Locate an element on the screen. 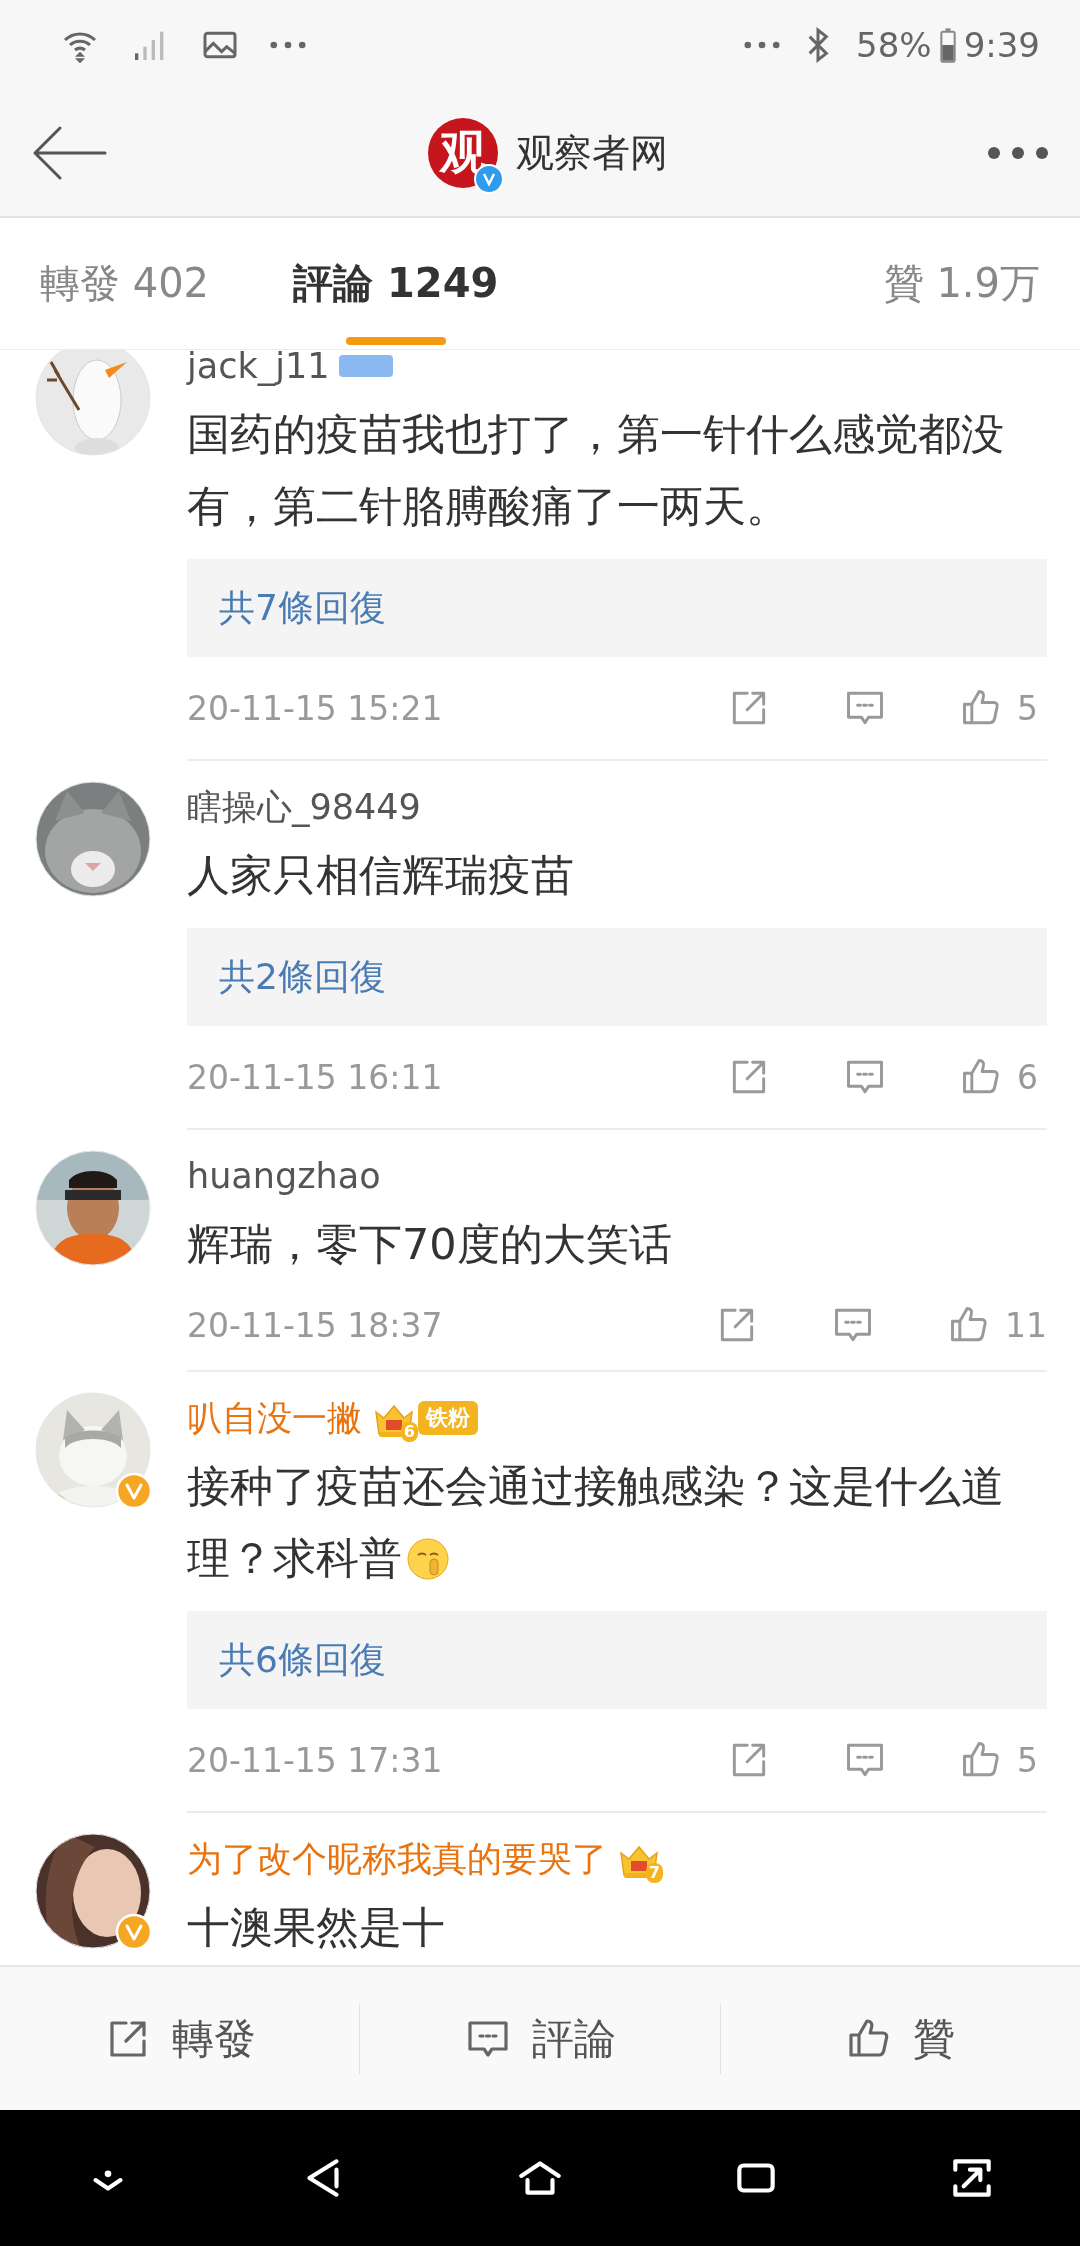  comment-text: 接种了疫苗还会通过接触感染？这是什么道理？求科普 is located at coordinates (595, 1522).